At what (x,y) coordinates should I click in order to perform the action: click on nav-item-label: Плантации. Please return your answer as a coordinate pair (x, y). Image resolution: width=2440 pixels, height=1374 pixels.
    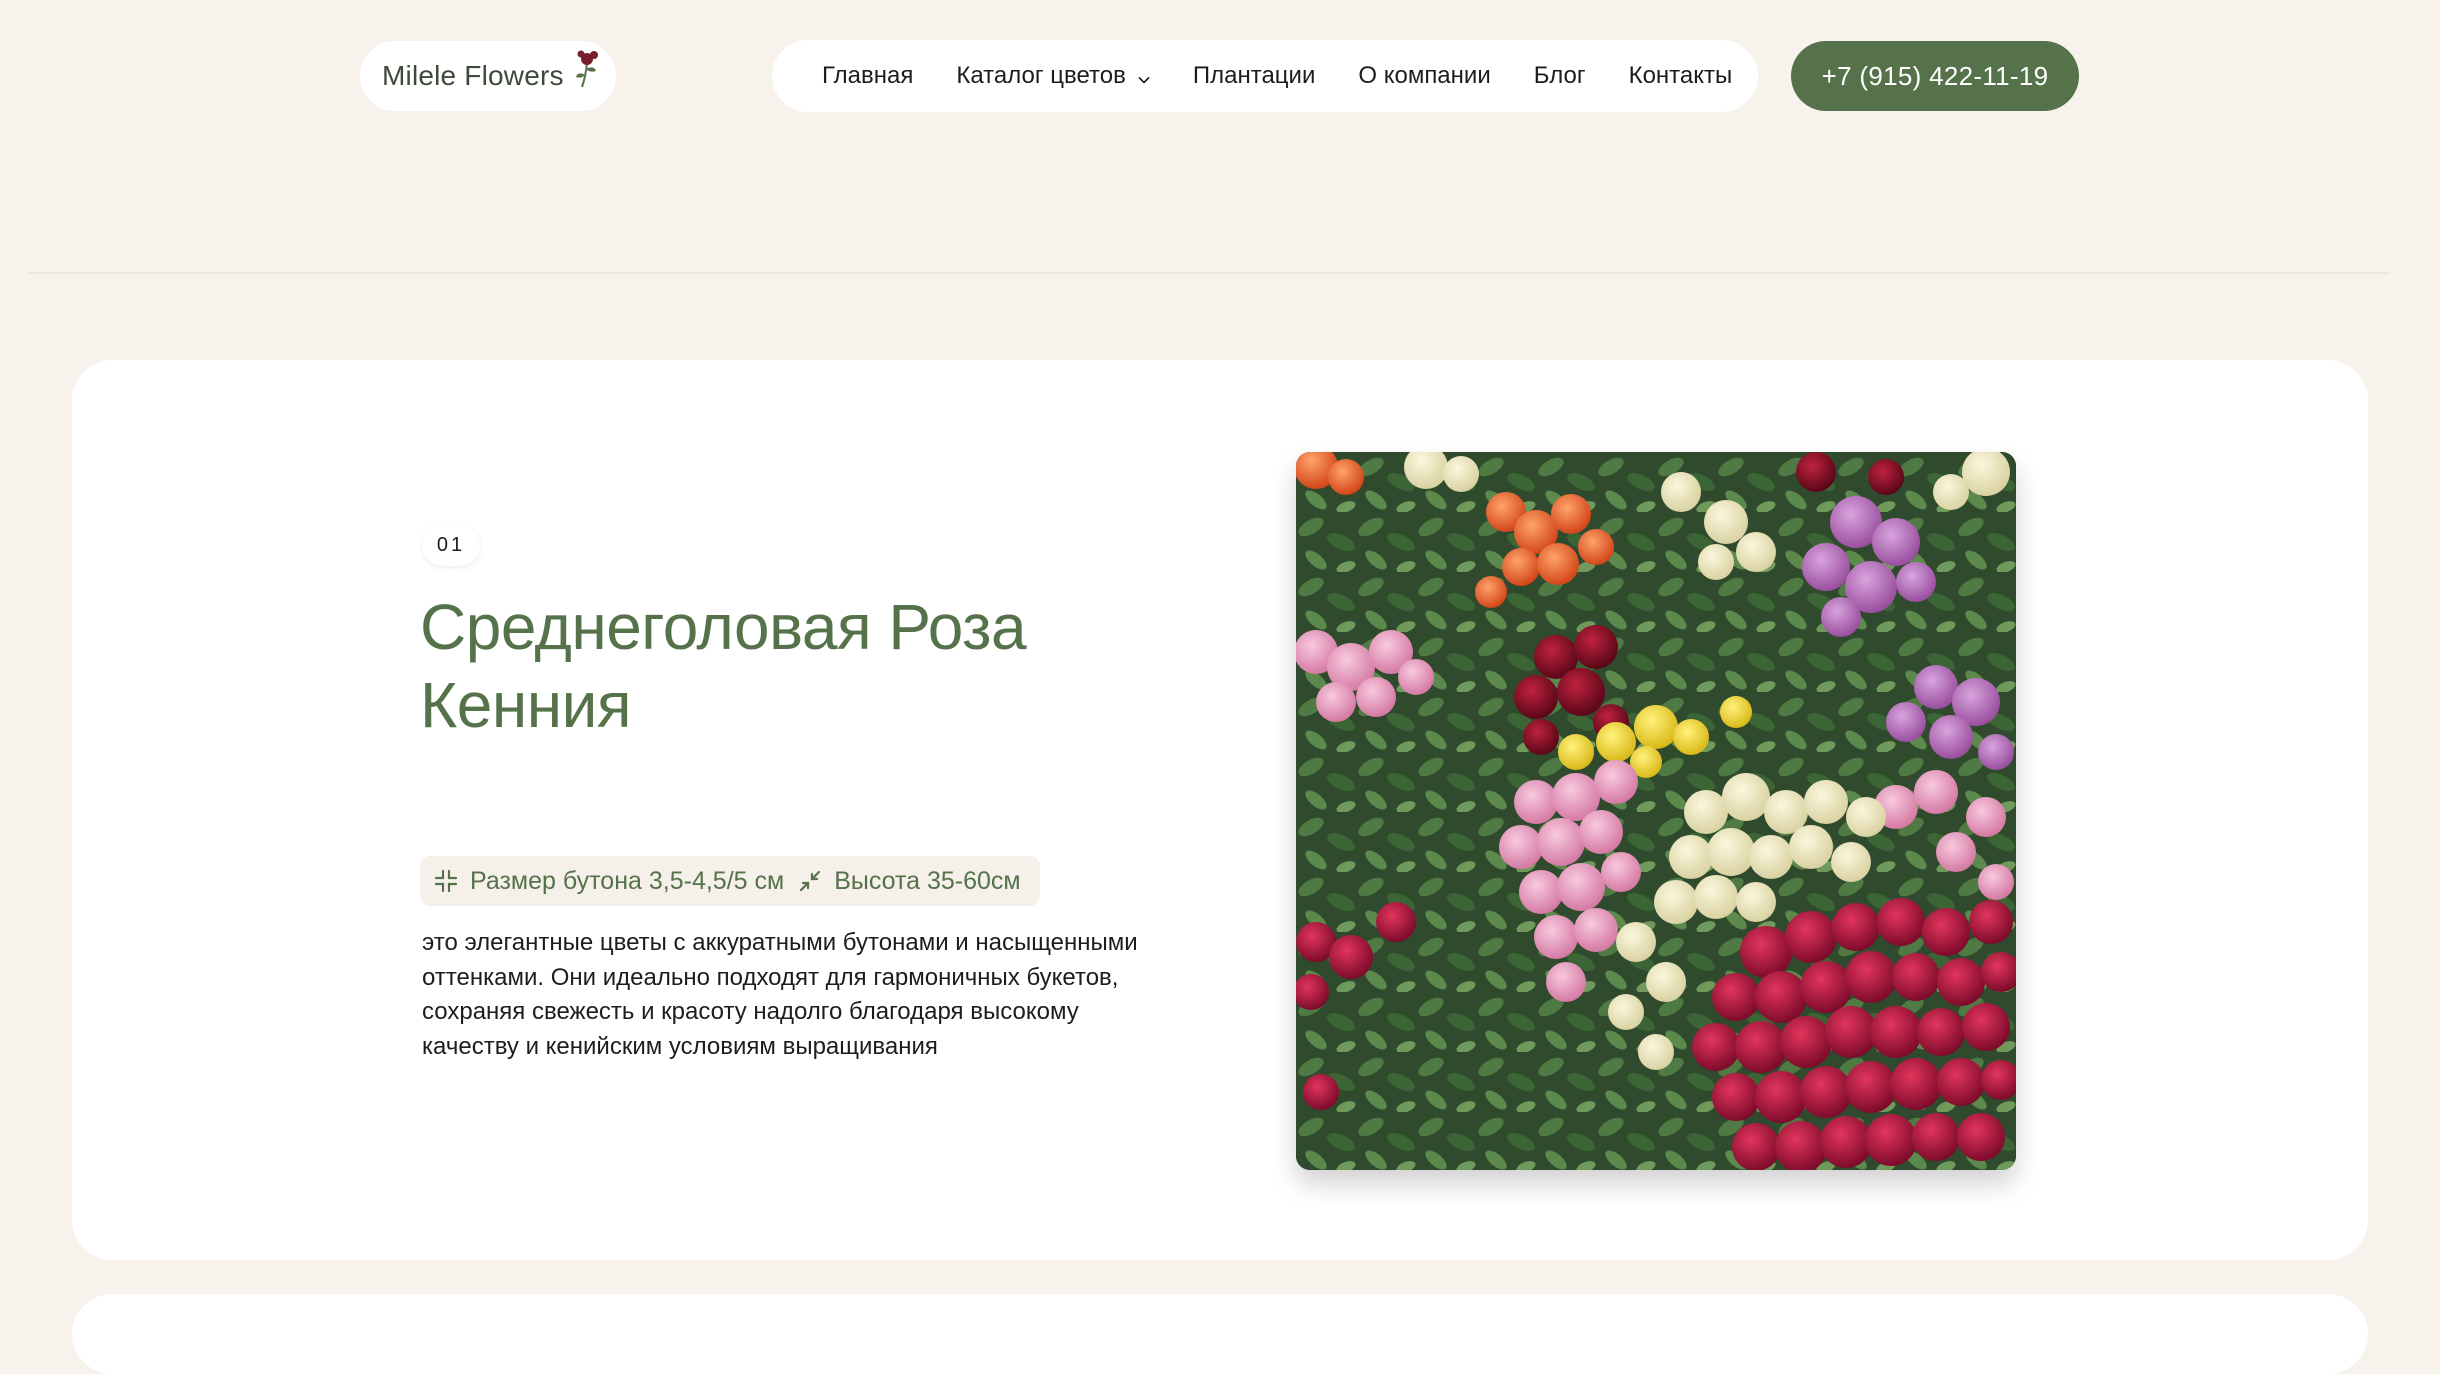
    Looking at the image, I should click on (1254, 75).